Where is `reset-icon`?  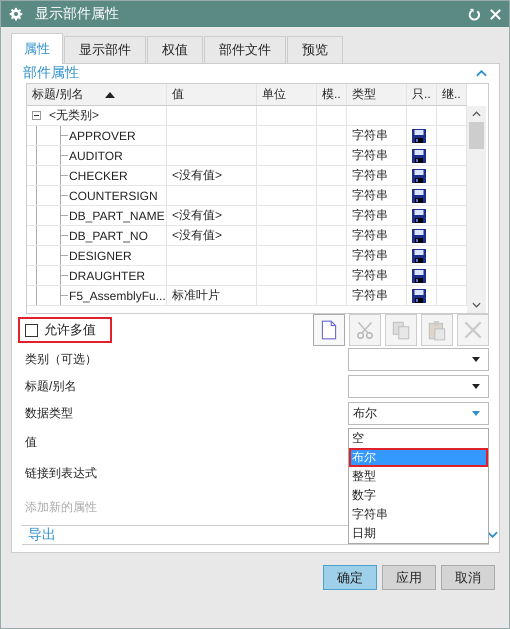 reset-icon is located at coordinates (474, 14).